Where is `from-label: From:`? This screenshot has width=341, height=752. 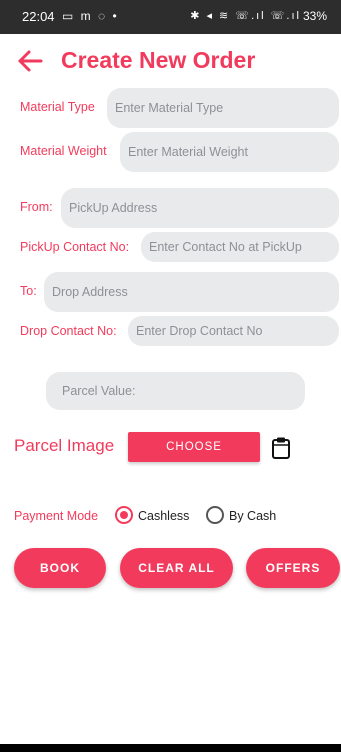 from-label: From: is located at coordinates (36, 207).